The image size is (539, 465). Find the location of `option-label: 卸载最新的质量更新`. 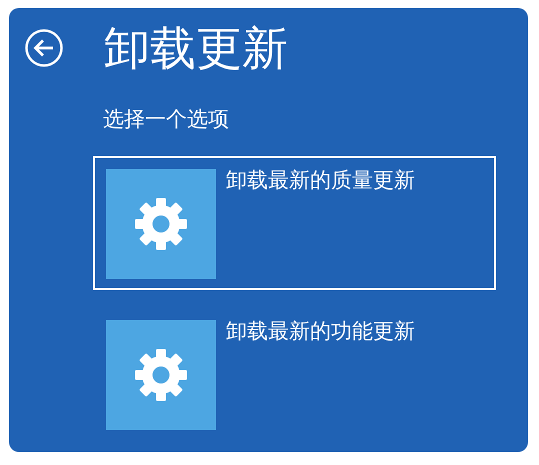

option-label: 卸载最新的质量更新 is located at coordinates (320, 180).